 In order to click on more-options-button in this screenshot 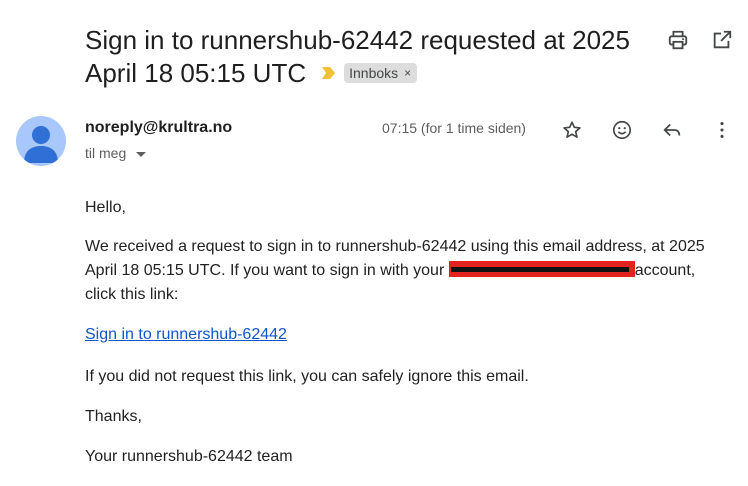, I will do `click(722, 130)`.